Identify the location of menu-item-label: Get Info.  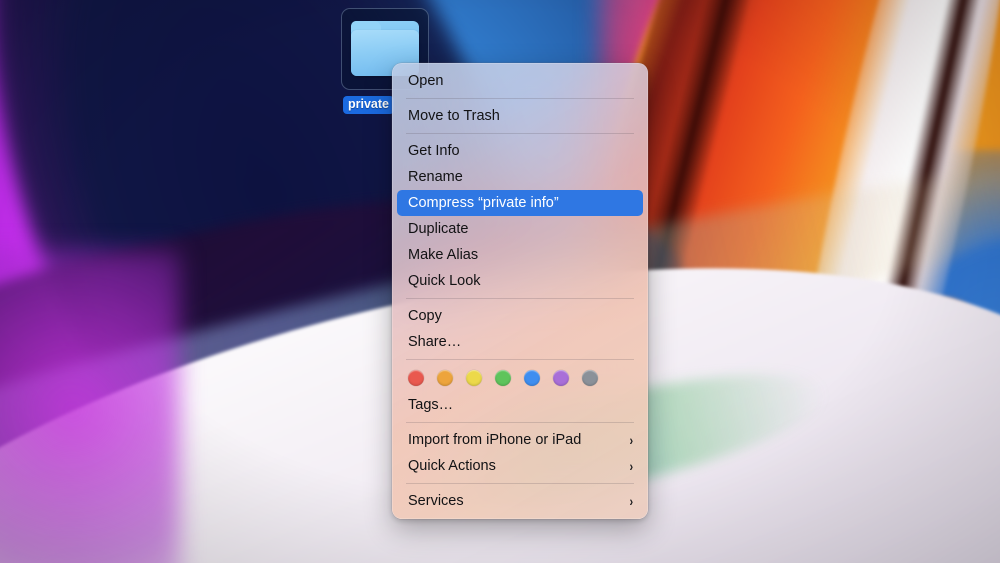
(434, 151).